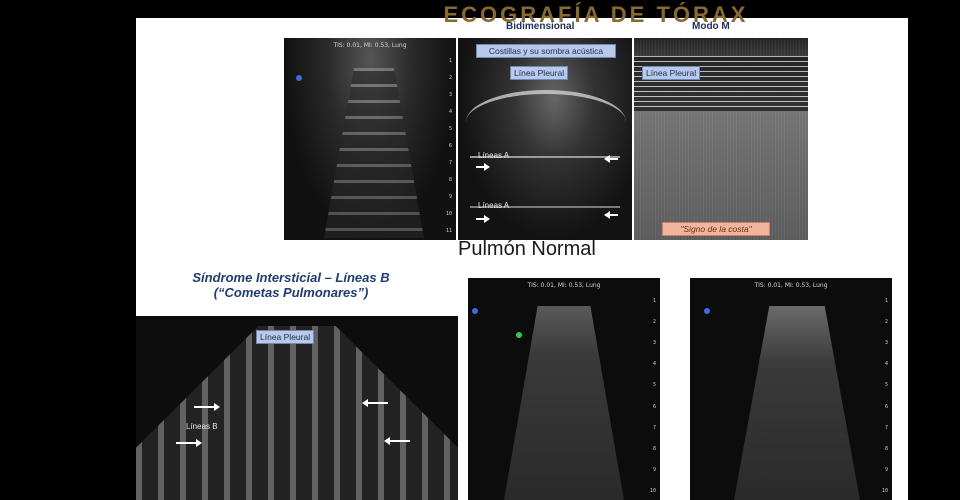 The image size is (960, 500). Describe the element at coordinates (494, 155) in the screenshot. I see `lineas-a-label-1: Líneas A` at that location.